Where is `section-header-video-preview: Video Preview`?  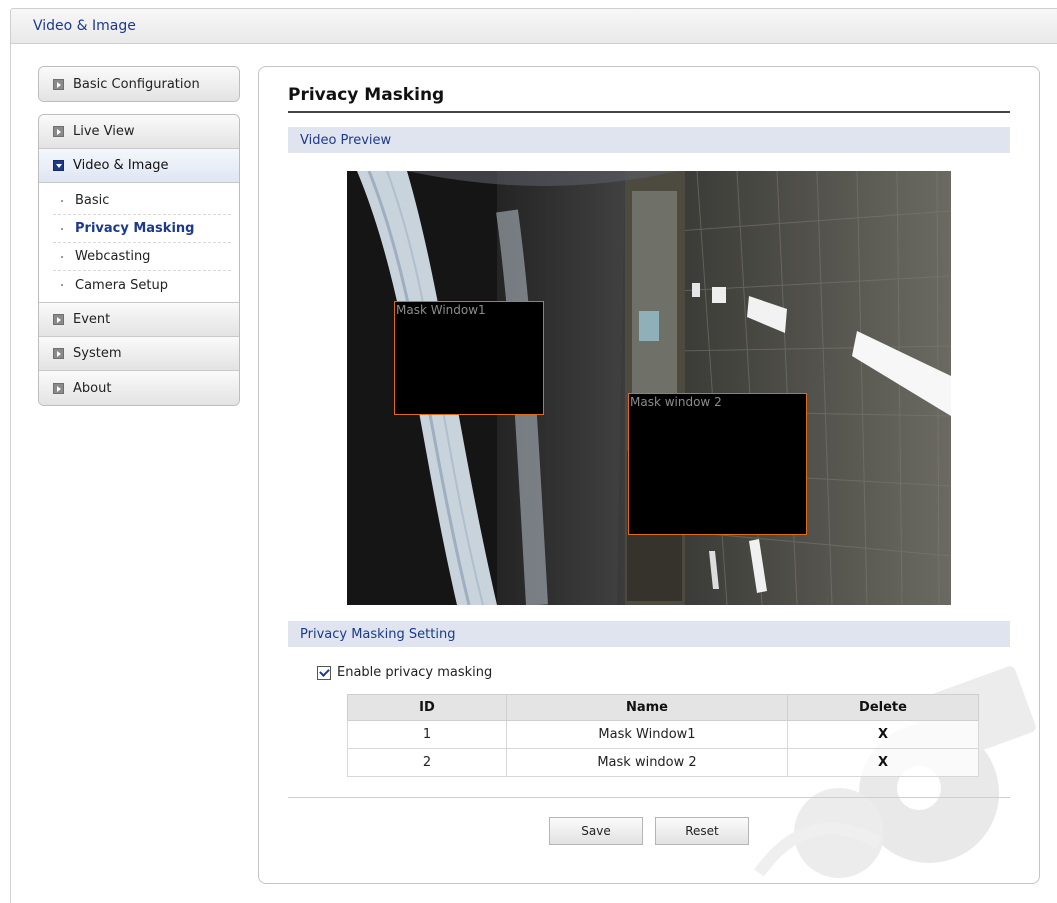
section-header-video-preview: Video Preview is located at coordinates (649, 140).